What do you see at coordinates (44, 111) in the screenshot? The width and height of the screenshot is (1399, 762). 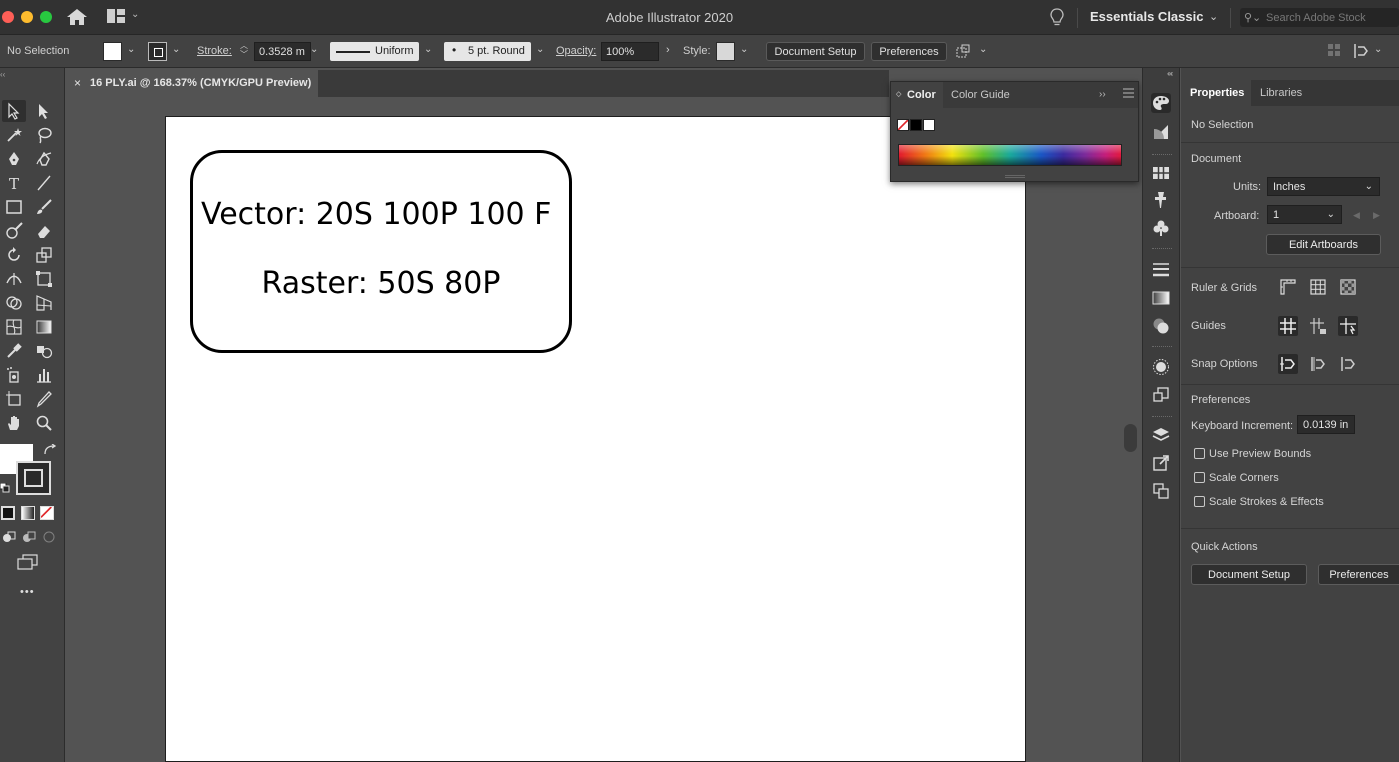 I see `direct-selection-tool-icon` at bounding box center [44, 111].